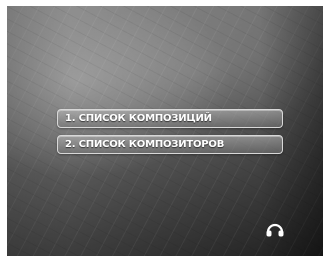  I want to click on menu-item-composers: 2. СПИСОК КОМПОЗИТОРОВ, so click(170, 144).